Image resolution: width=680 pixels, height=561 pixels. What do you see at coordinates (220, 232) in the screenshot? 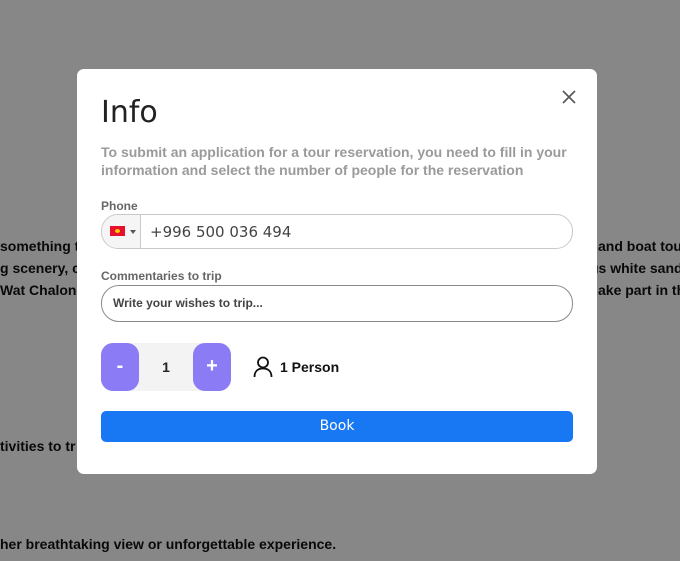
I see `phone-input: +996 500 036 494` at bounding box center [220, 232].